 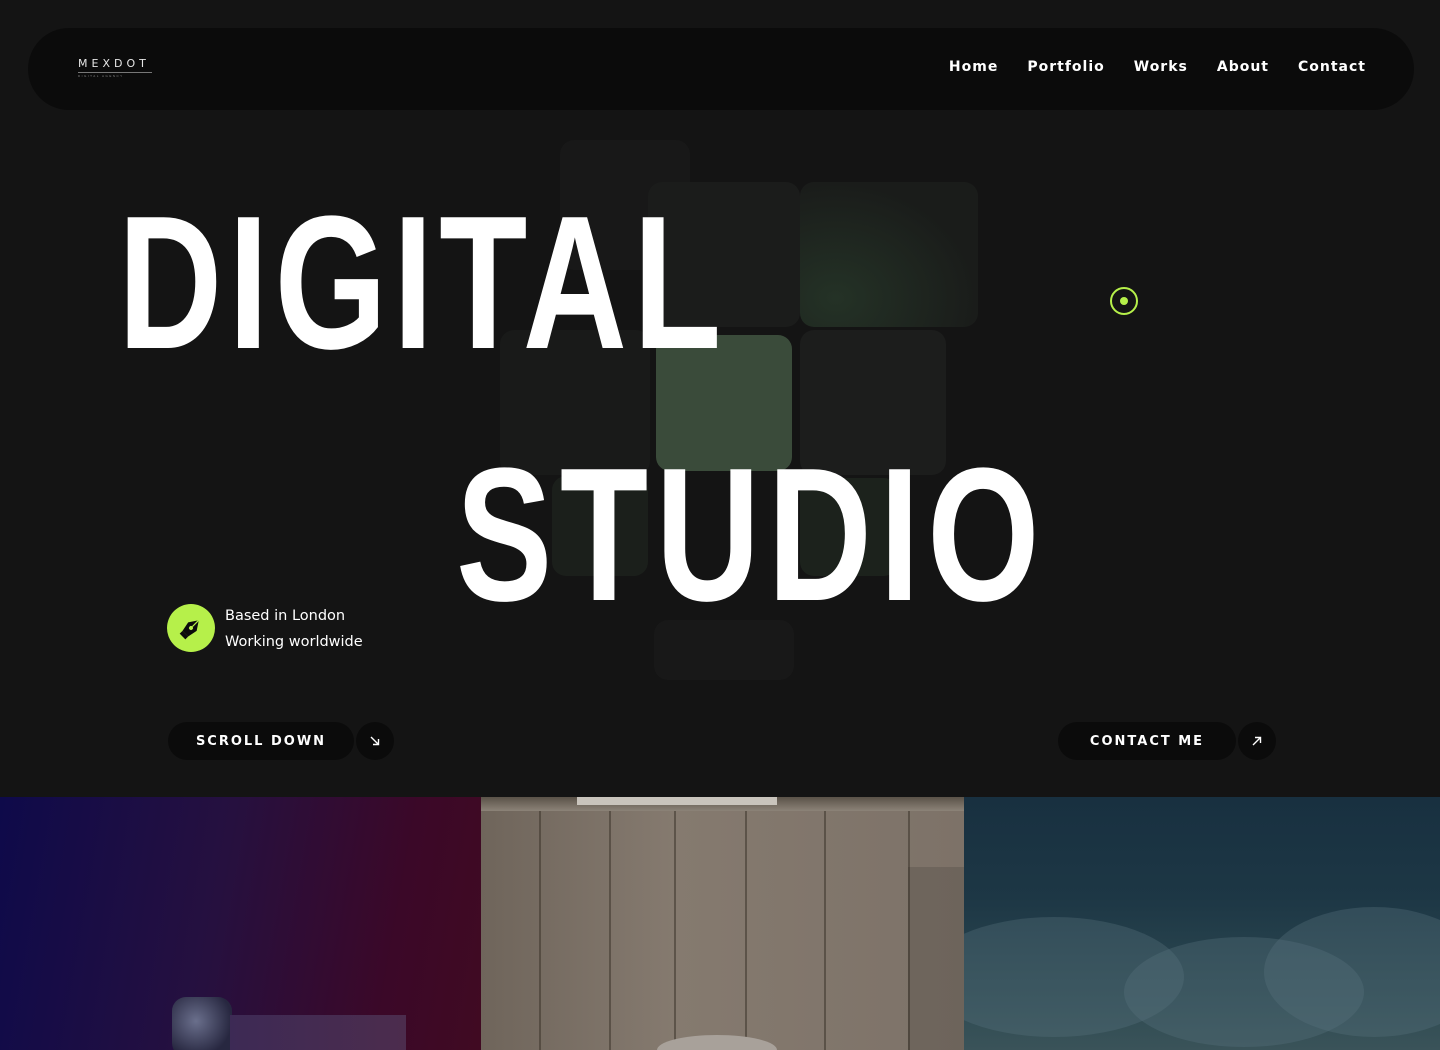 What do you see at coordinates (423, 283) in the screenshot?
I see `hero-title-line1: DIGITAL` at bounding box center [423, 283].